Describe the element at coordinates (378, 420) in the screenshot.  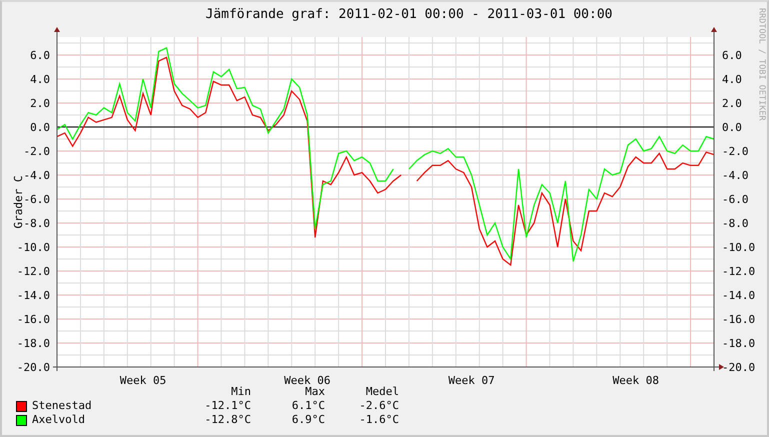
I see `legend-value: -1.6°C` at that location.